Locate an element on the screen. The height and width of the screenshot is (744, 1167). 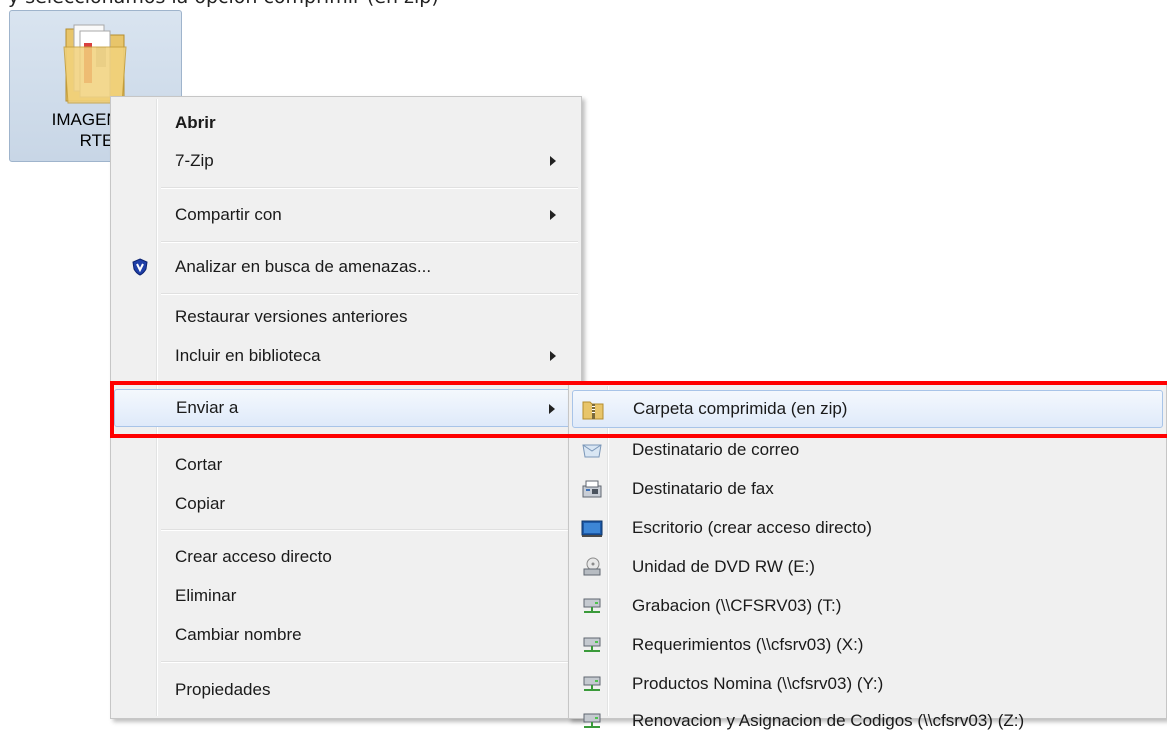
menu-item-label: Restaurar versiones anteriores is located at coordinates (291, 316).